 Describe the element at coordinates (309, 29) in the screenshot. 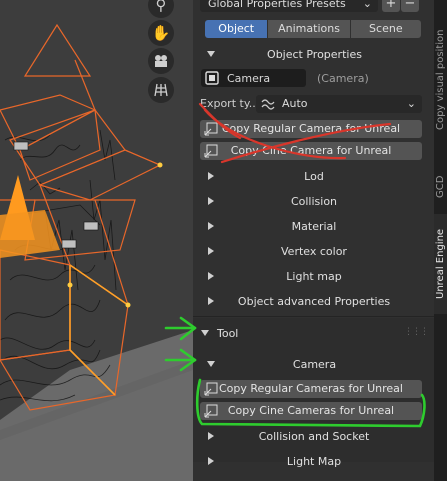

I see `tab-animations: Animations` at that location.